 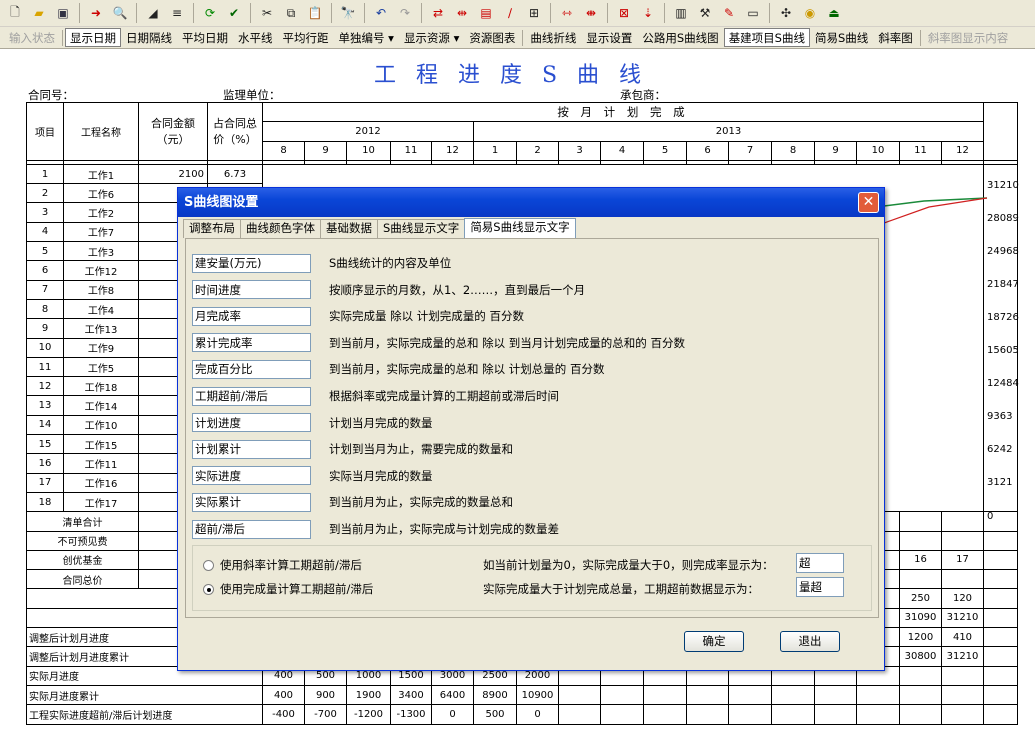 What do you see at coordinates (315, 13) in the screenshot?
I see `paste-icon: 📋` at bounding box center [315, 13].